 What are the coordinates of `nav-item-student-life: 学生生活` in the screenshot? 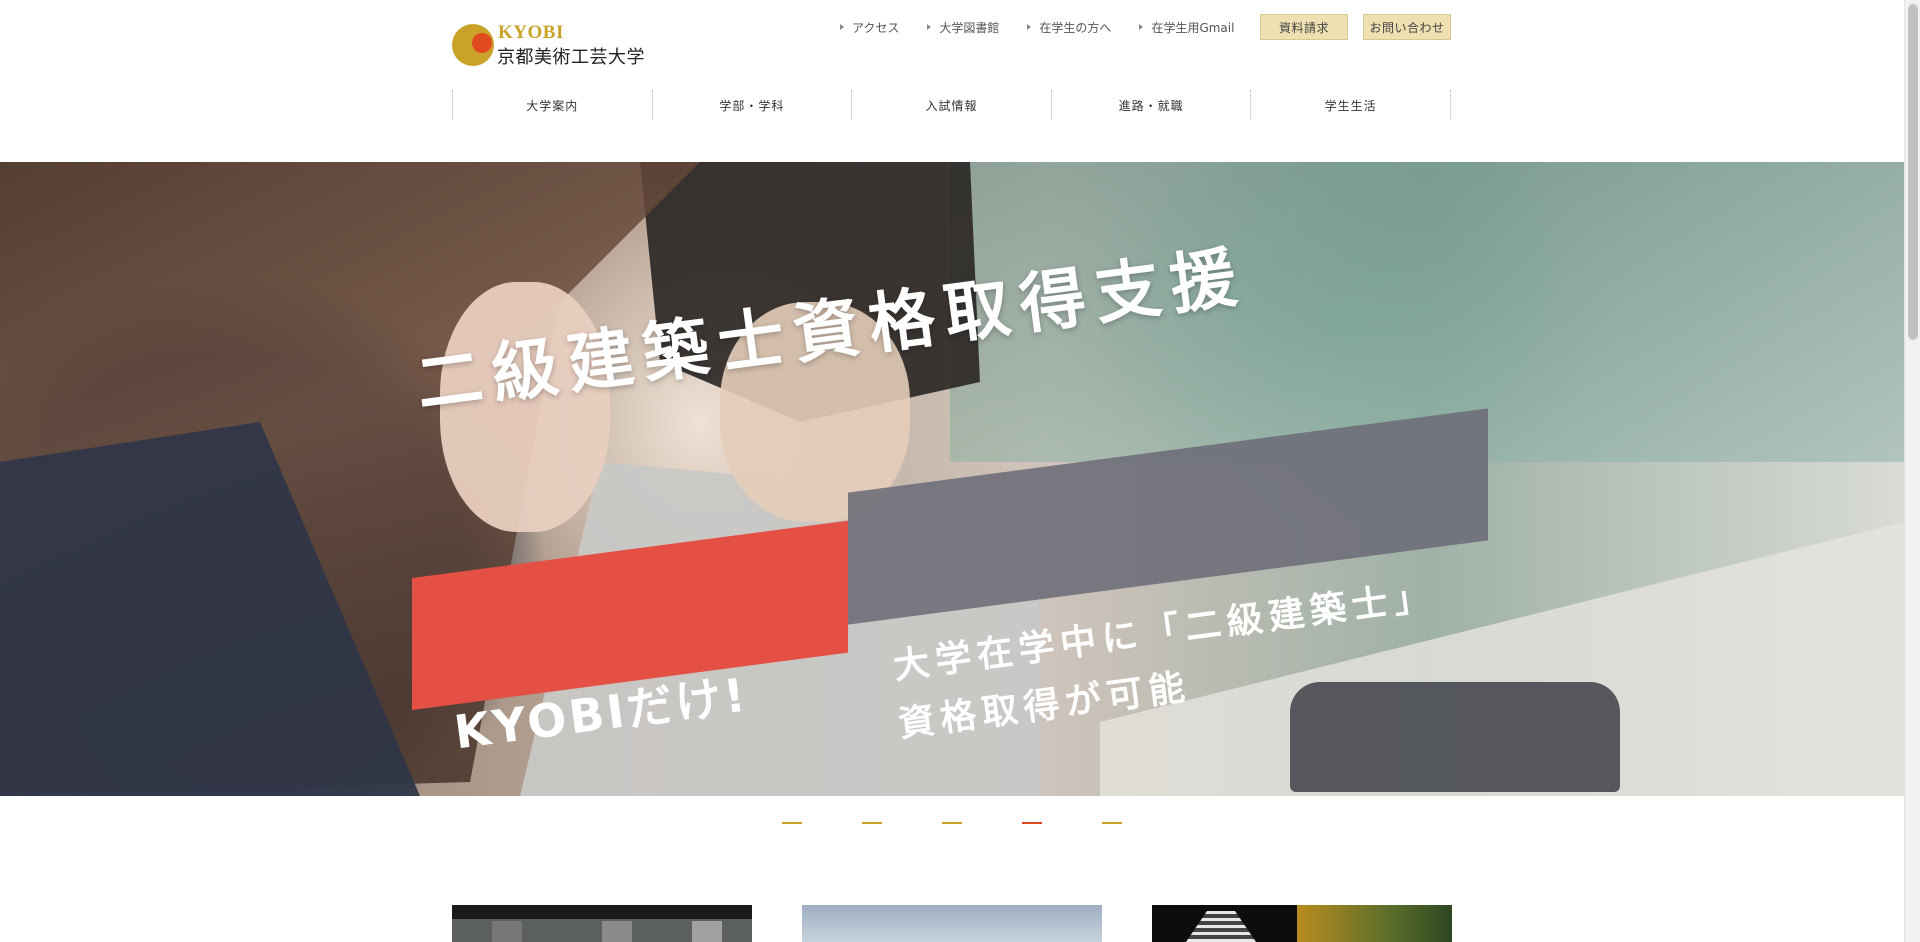 It's located at (1350, 105).